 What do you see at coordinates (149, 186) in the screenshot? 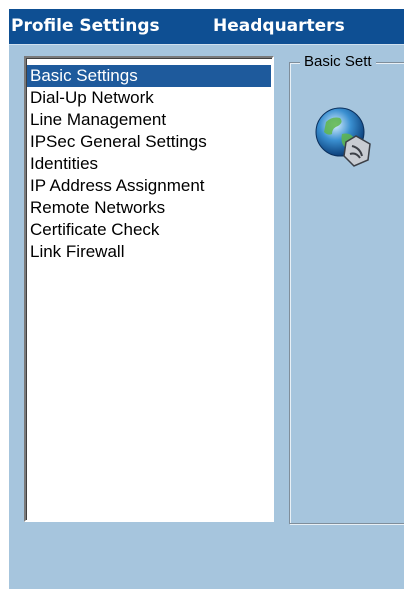
I see `list-item-ip-address-assignment: IP Address Assignment` at bounding box center [149, 186].